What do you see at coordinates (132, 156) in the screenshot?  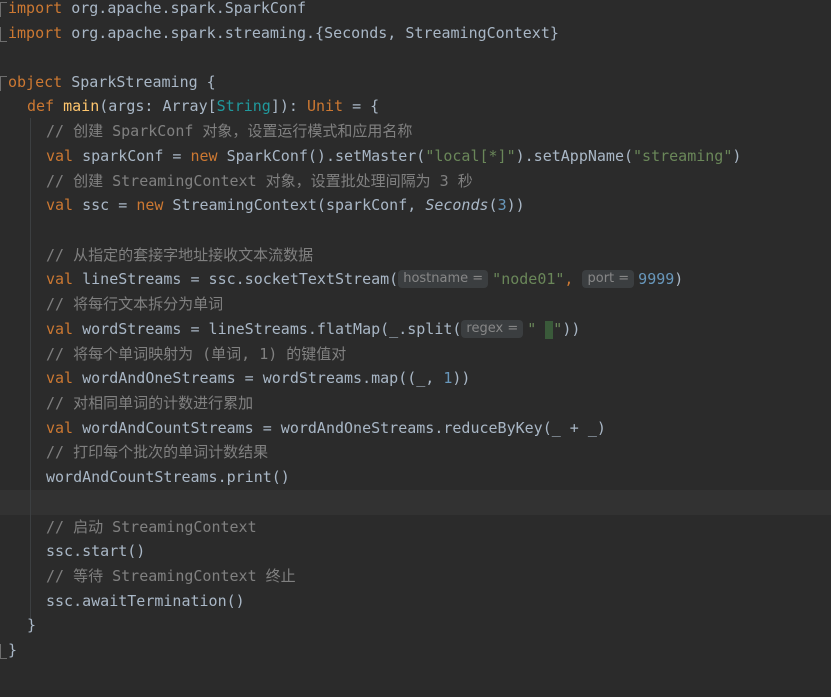 I see `code-text: sparkConf =` at bounding box center [132, 156].